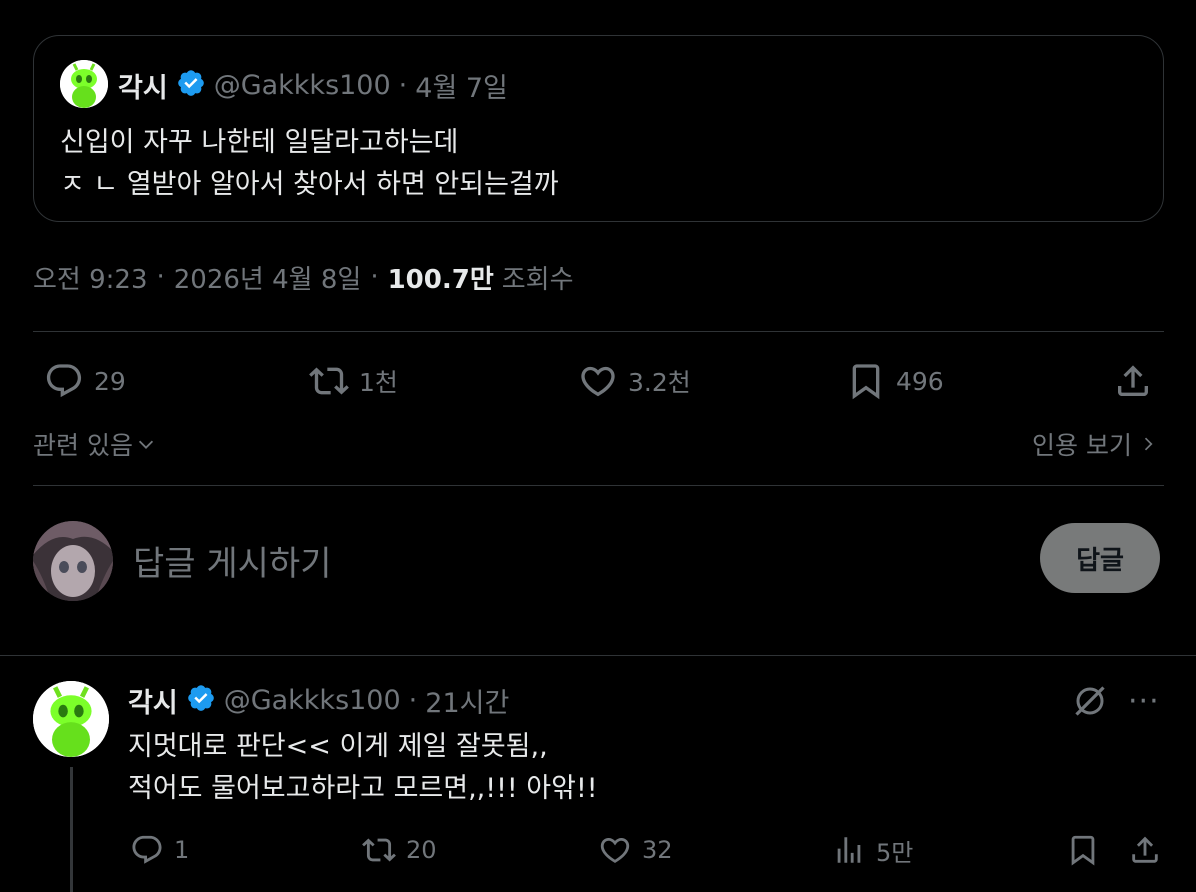 This screenshot has width=1196, height=892. What do you see at coordinates (143, 85) in the screenshot?
I see `quote-author-name: 각시` at bounding box center [143, 85].